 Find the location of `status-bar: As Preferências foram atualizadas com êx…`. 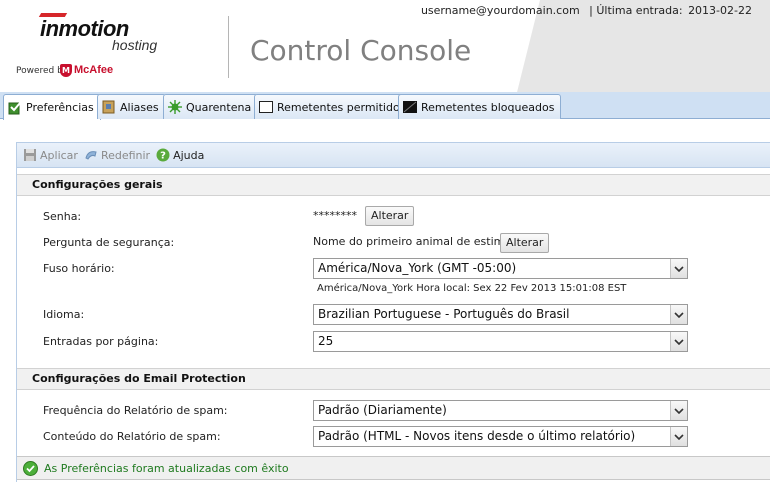

status-bar: As Preferências foram atualizadas com êx… is located at coordinates (393, 468).